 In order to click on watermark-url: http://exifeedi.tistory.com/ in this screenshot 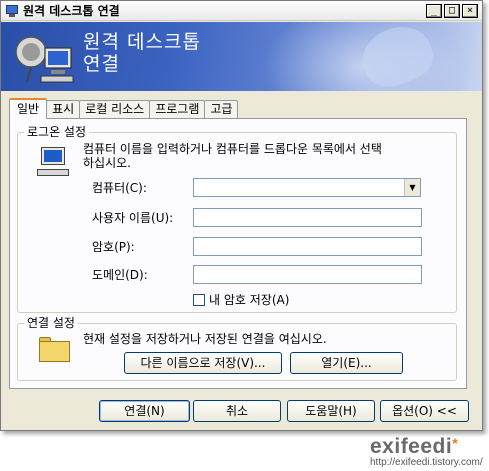, I will do `click(426, 462)`.